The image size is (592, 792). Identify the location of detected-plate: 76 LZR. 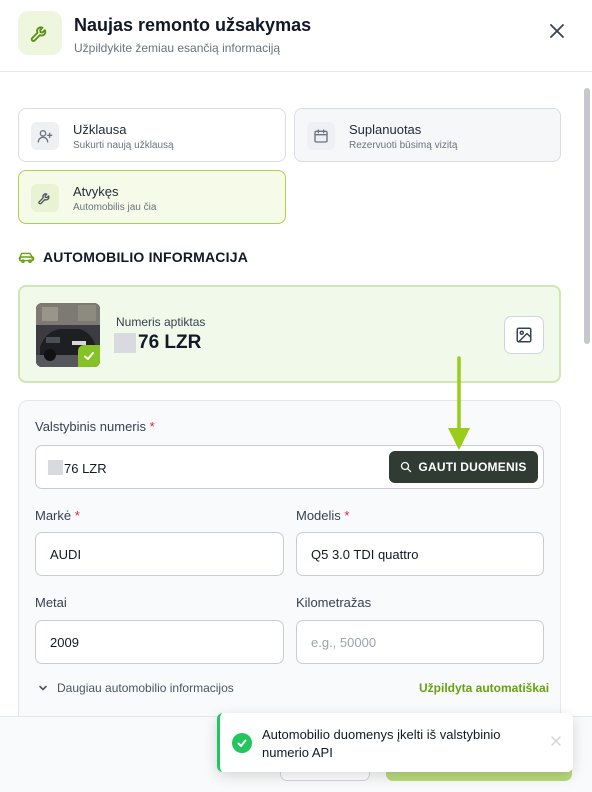
(157, 343).